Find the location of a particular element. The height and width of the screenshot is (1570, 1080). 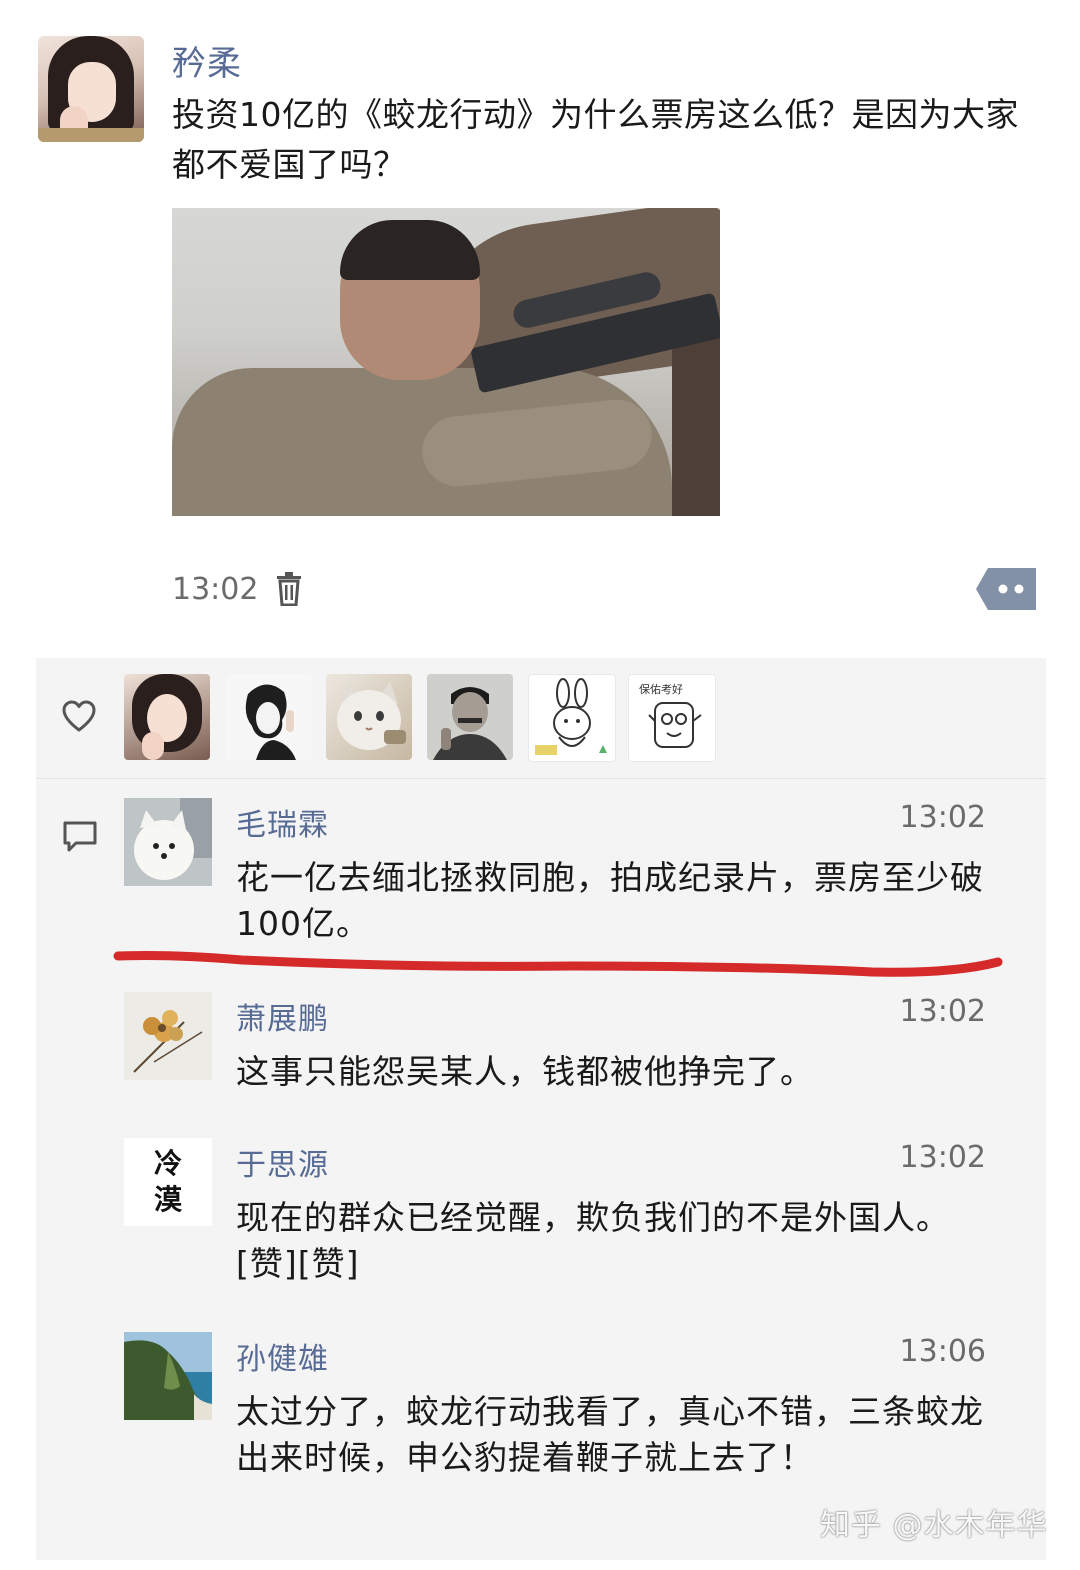

zhihu-watermark: 知乎 @水木年华 is located at coordinates (934, 1525).